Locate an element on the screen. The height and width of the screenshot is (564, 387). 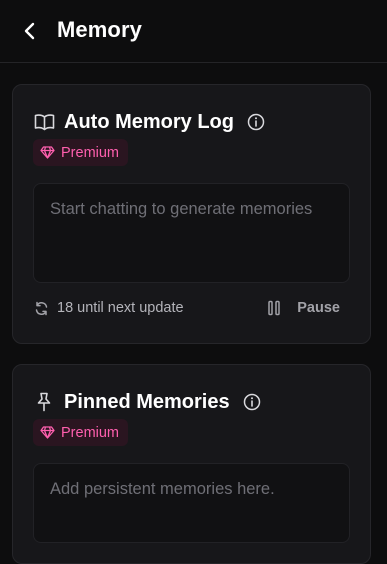
auto-memory-textbox: Start chatting to generate memories is located at coordinates (191, 233).